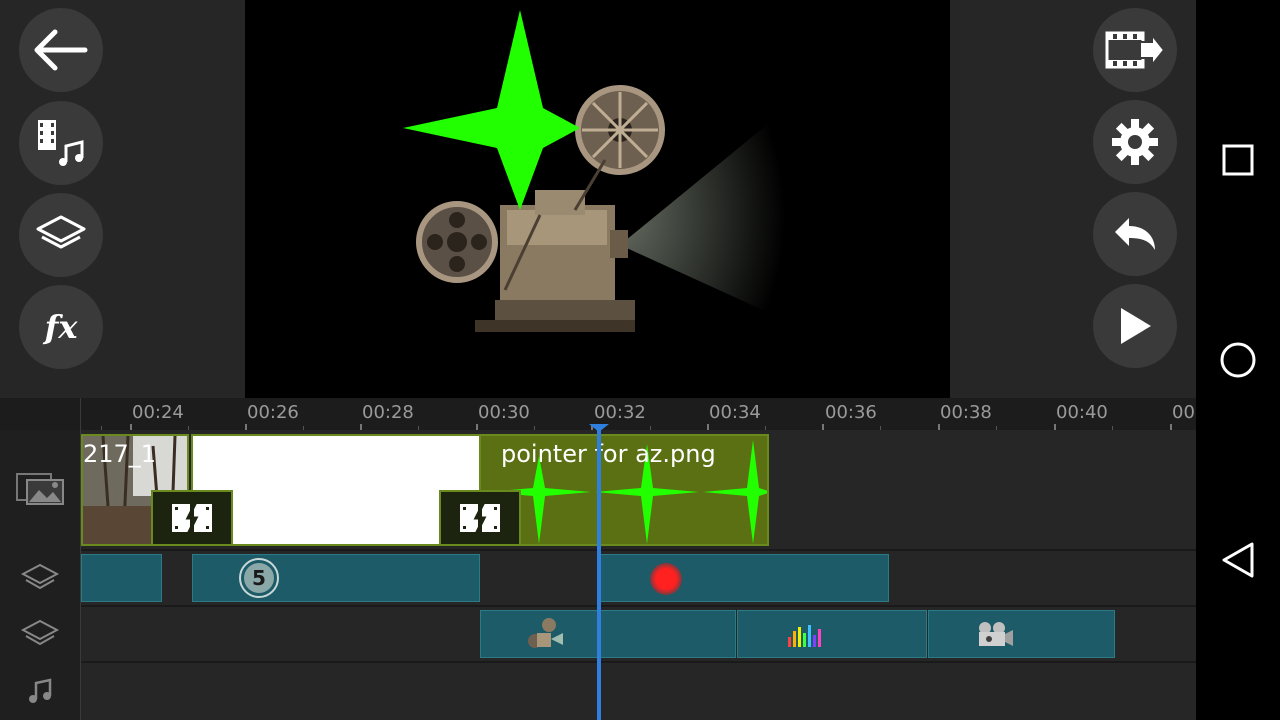 The height and width of the screenshot is (720, 1280). What do you see at coordinates (608, 454) in the screenshot?
I see `clip-label: pointer for az.png` at bounding box center [608, 454].